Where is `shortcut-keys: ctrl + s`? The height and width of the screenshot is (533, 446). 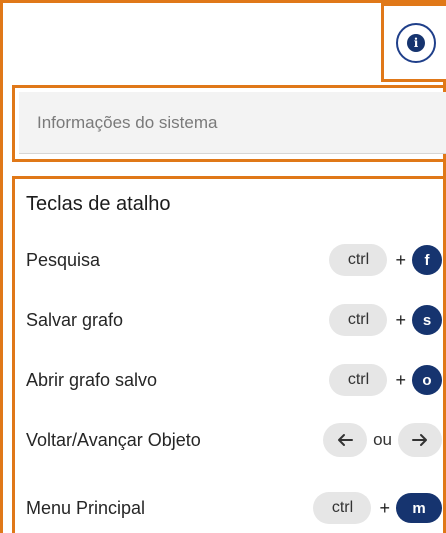 shortcut-keys: ctrl + s is located at coordinates (385, 320).